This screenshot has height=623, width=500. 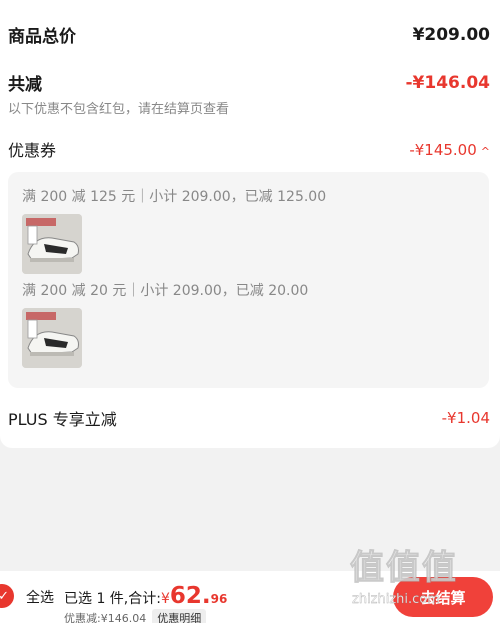 What do you see at coordinates (165, 291) in the screenshot?
I see `coupon-item-2-text: 满 200 减 20 元｜小计 209.00，已减 20.00` at bounding box center [165, 291].